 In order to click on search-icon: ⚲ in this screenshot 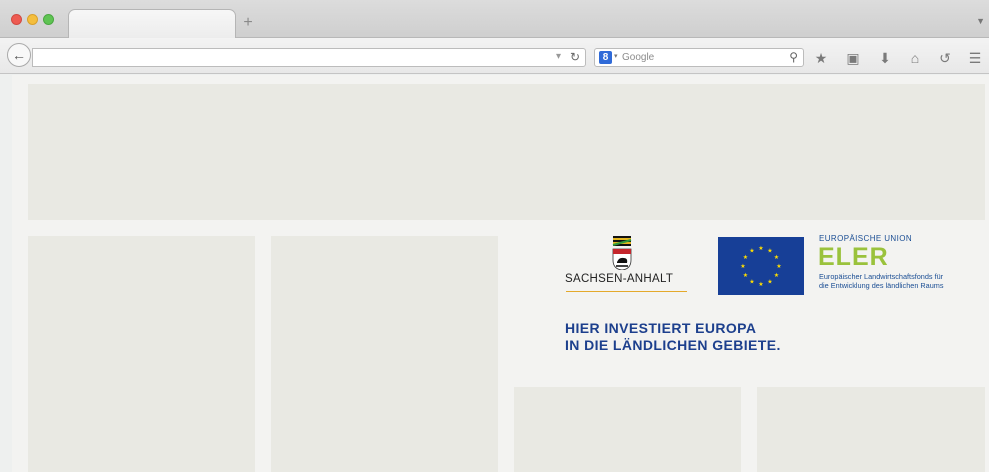, I will do `click(793, 57)`.